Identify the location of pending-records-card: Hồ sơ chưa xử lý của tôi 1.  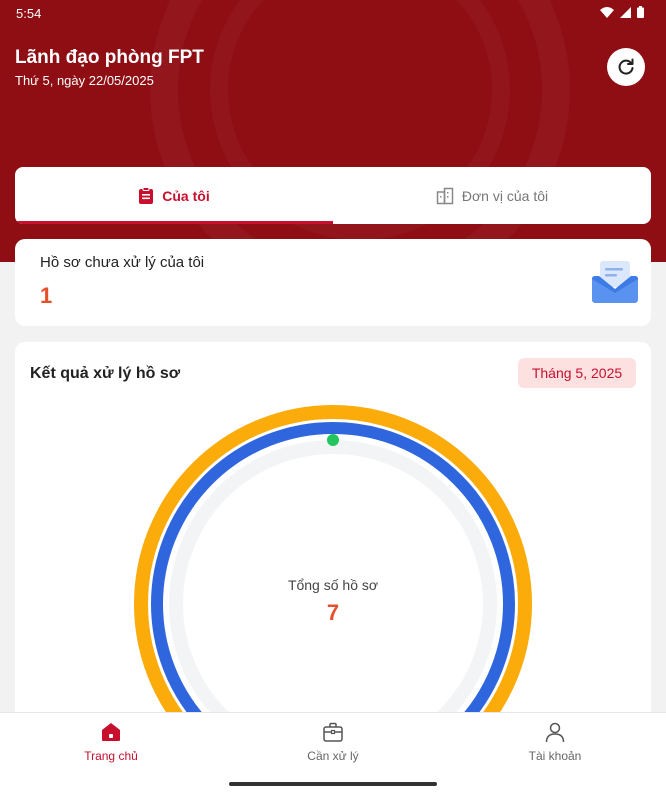
(333, 282).